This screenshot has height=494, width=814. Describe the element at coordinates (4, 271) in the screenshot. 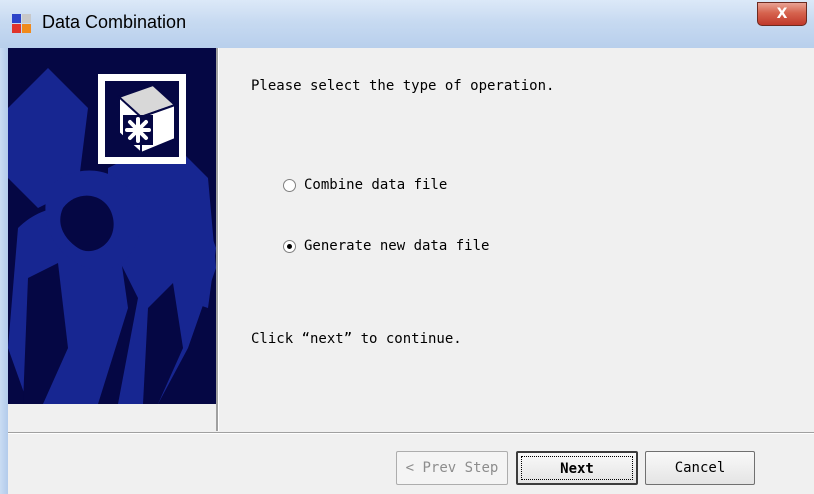

I see `window-frame-left` at that location.